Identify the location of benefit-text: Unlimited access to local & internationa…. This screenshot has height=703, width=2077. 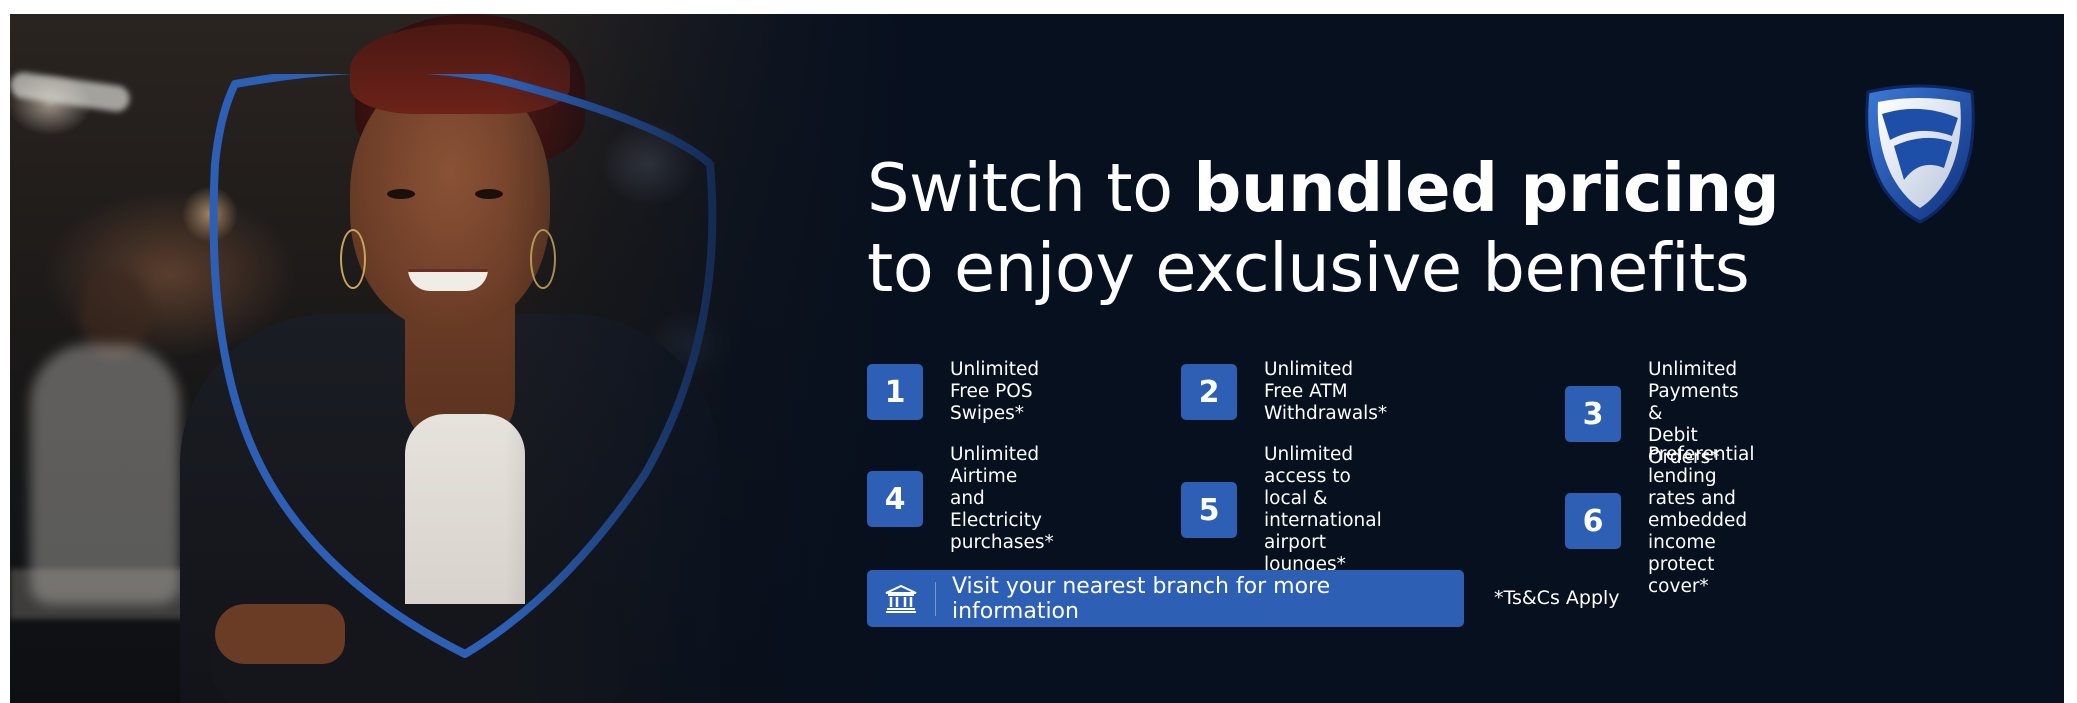
(1323, 509).